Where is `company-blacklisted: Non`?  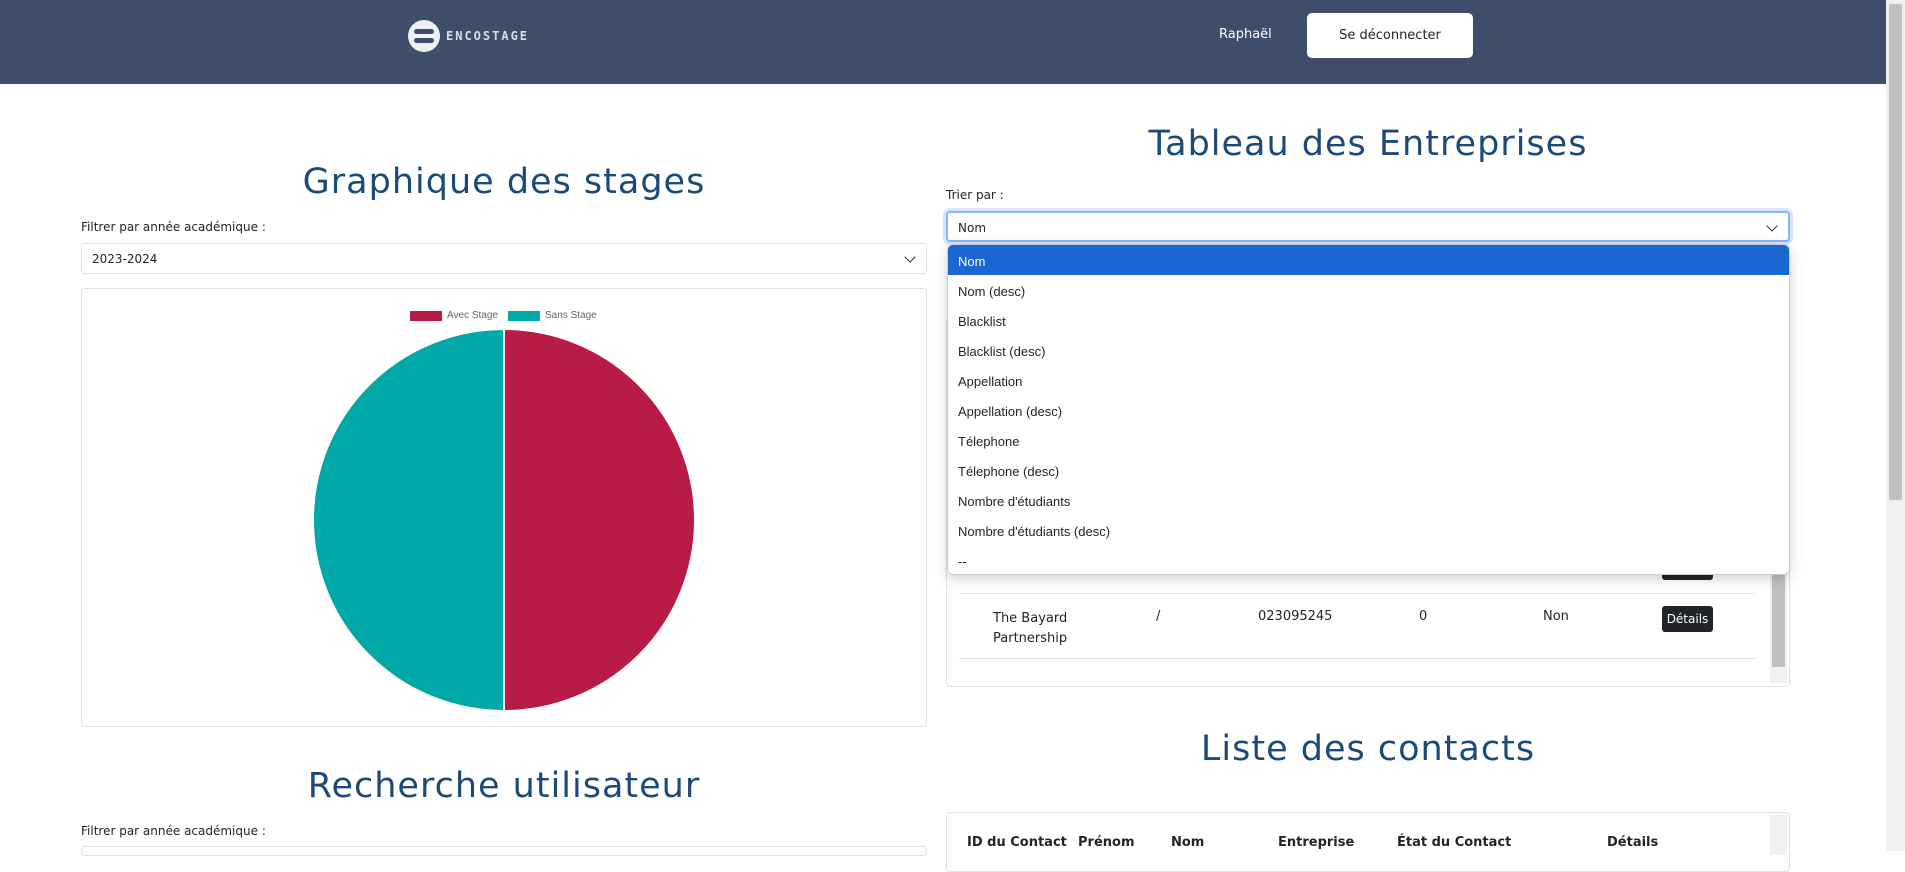 company-blacklisted: Non is located at coordinates (1556, 616).